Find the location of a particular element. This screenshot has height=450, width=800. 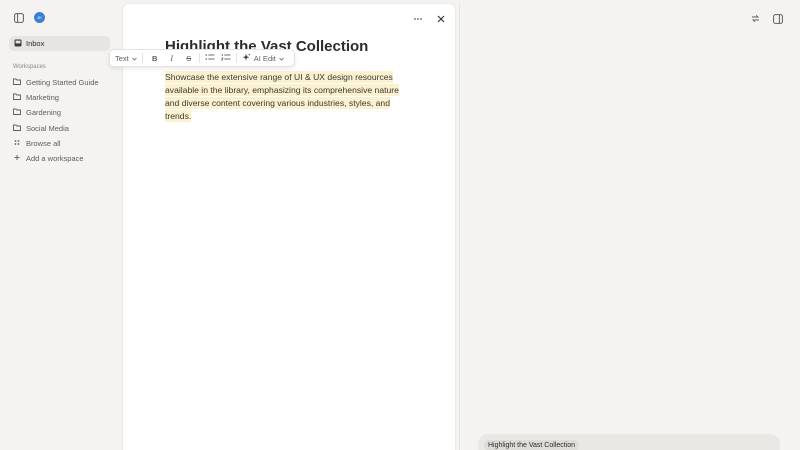

bold-button: B is located at coordinates (155, 58).